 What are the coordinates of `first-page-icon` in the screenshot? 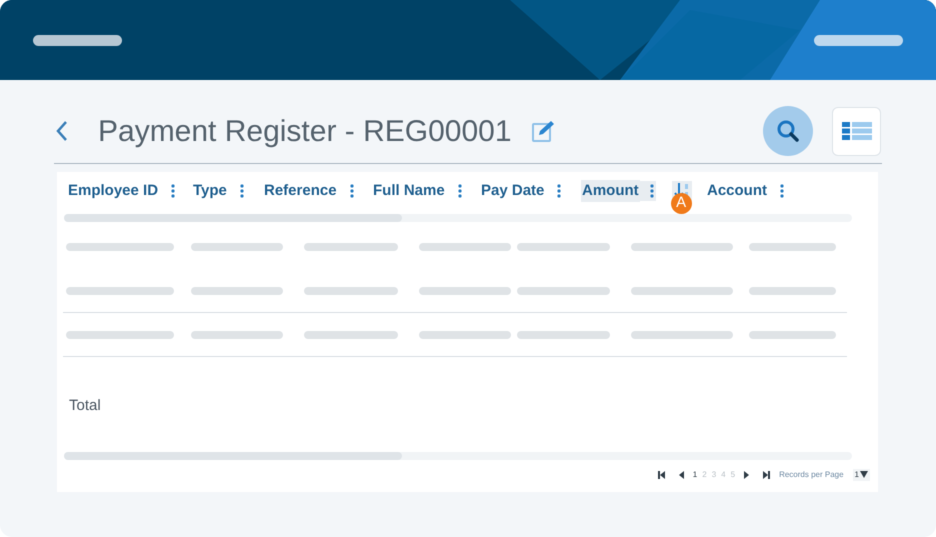 It's located at (661, 474).